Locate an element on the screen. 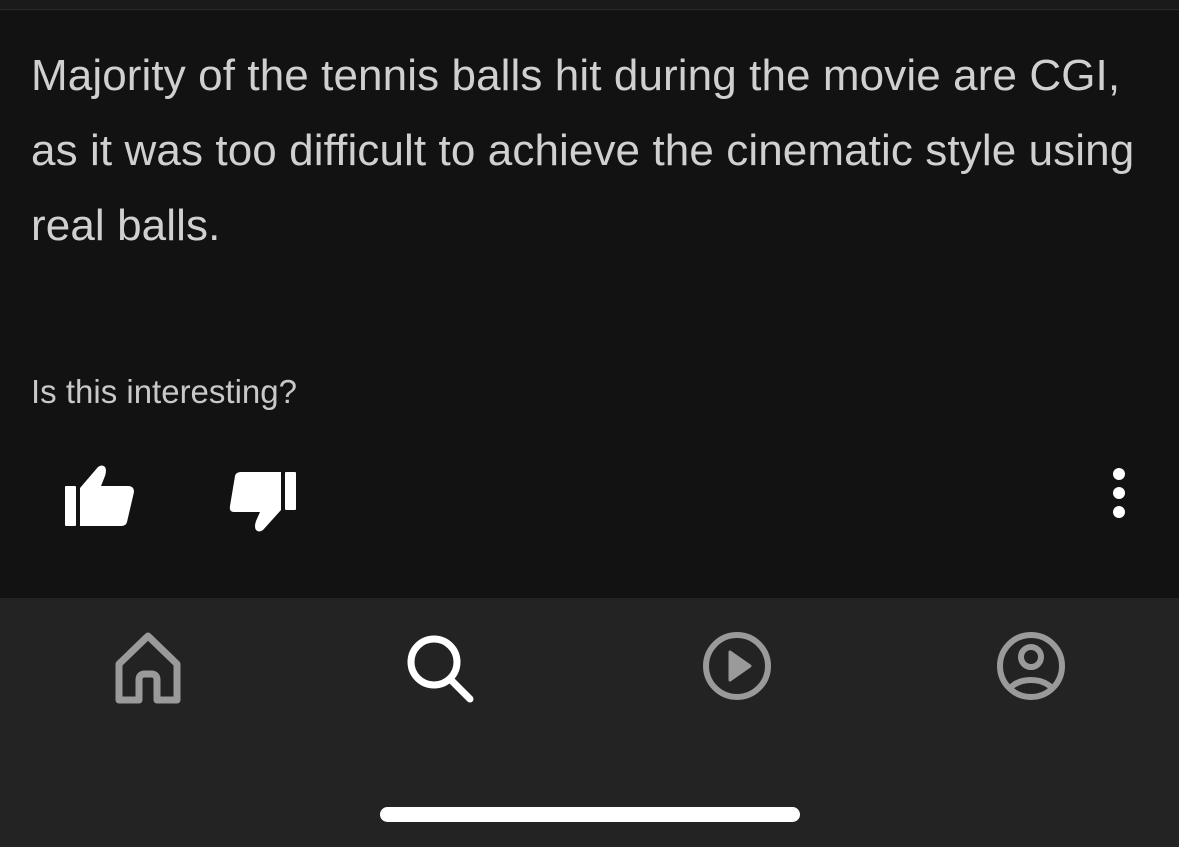  play-icon is located at coordinates (737, 666).